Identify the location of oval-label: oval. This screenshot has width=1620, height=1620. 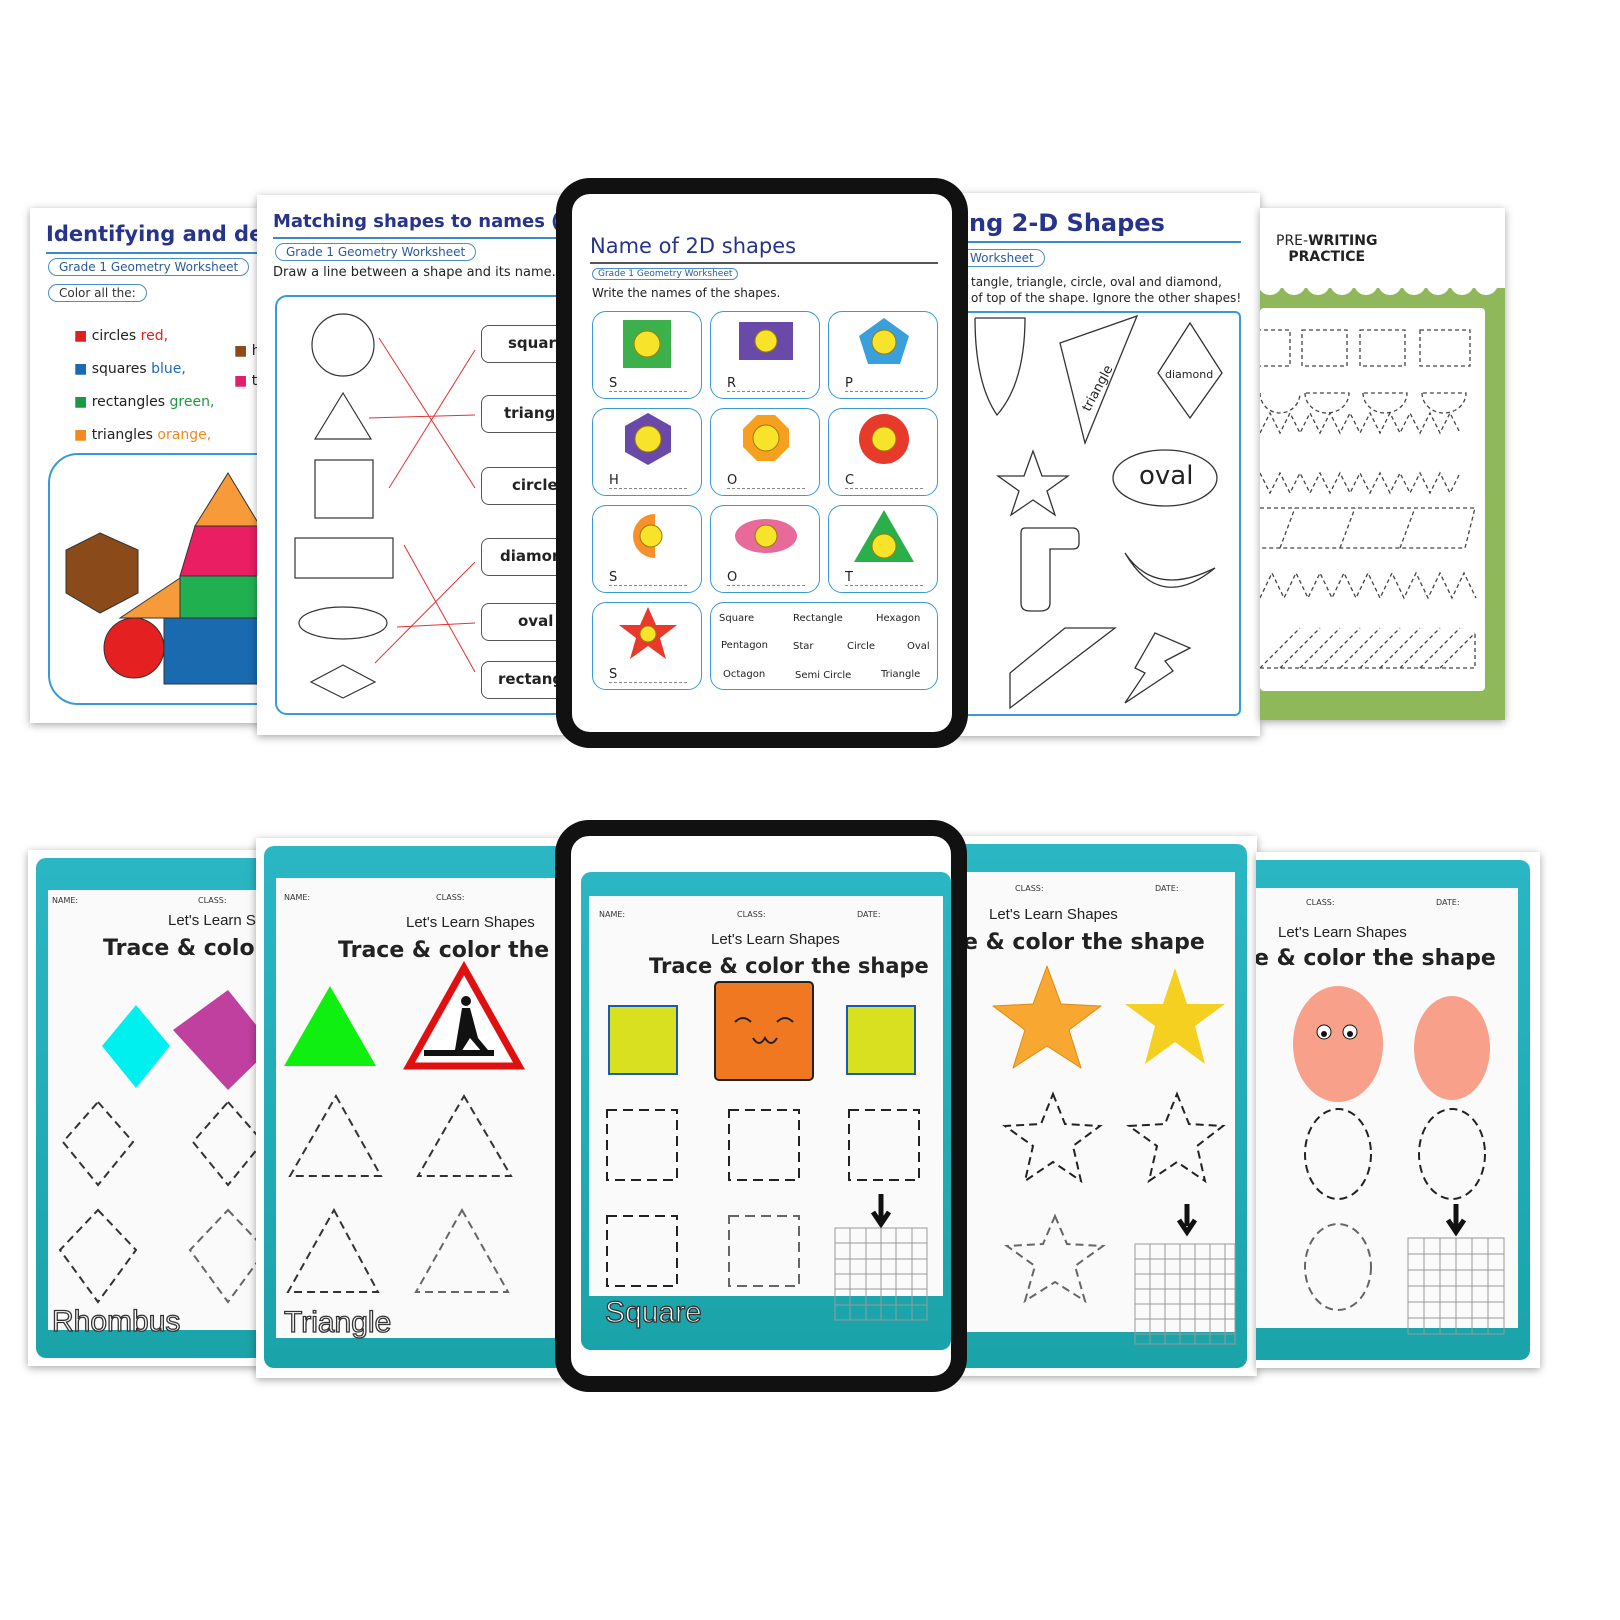
(1166, 476).